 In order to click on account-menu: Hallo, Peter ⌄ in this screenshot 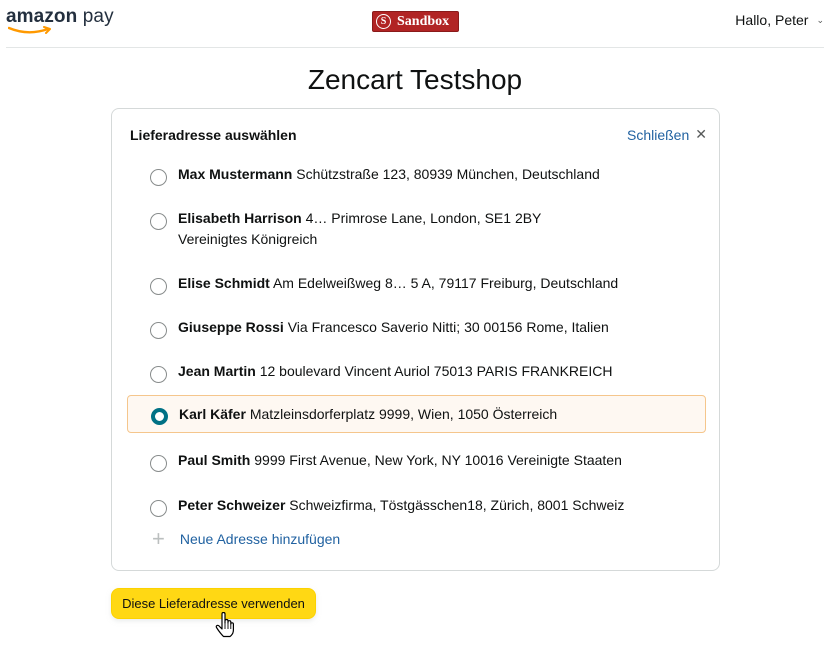, I will do `click(779, 20)`.